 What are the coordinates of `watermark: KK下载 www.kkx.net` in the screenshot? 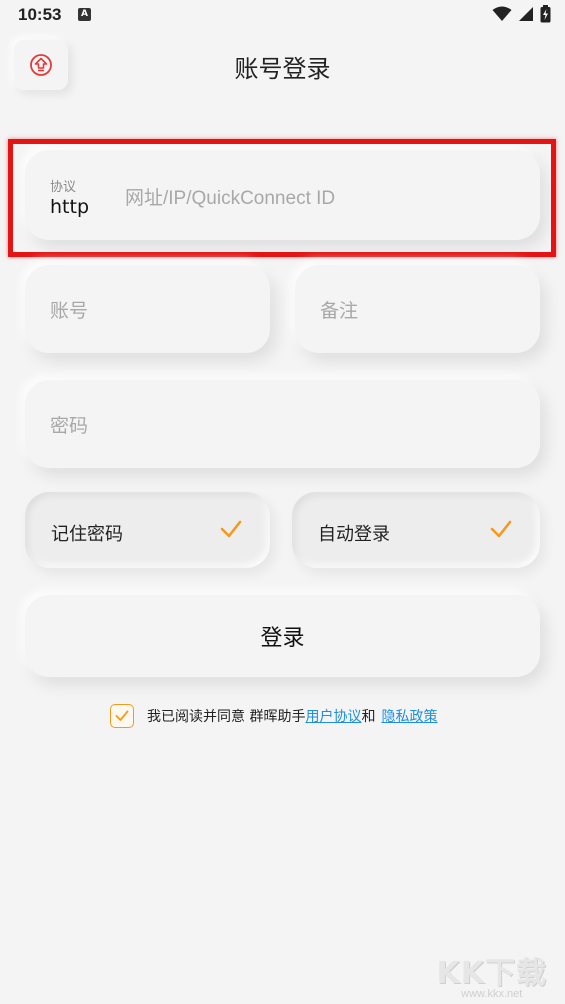 It's located at (492, 974).